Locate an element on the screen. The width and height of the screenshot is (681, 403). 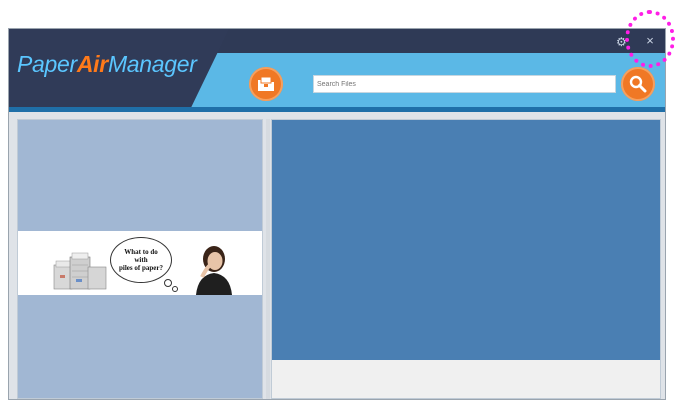
logo-text-manager: Manager is located at coordinates (152, 64).